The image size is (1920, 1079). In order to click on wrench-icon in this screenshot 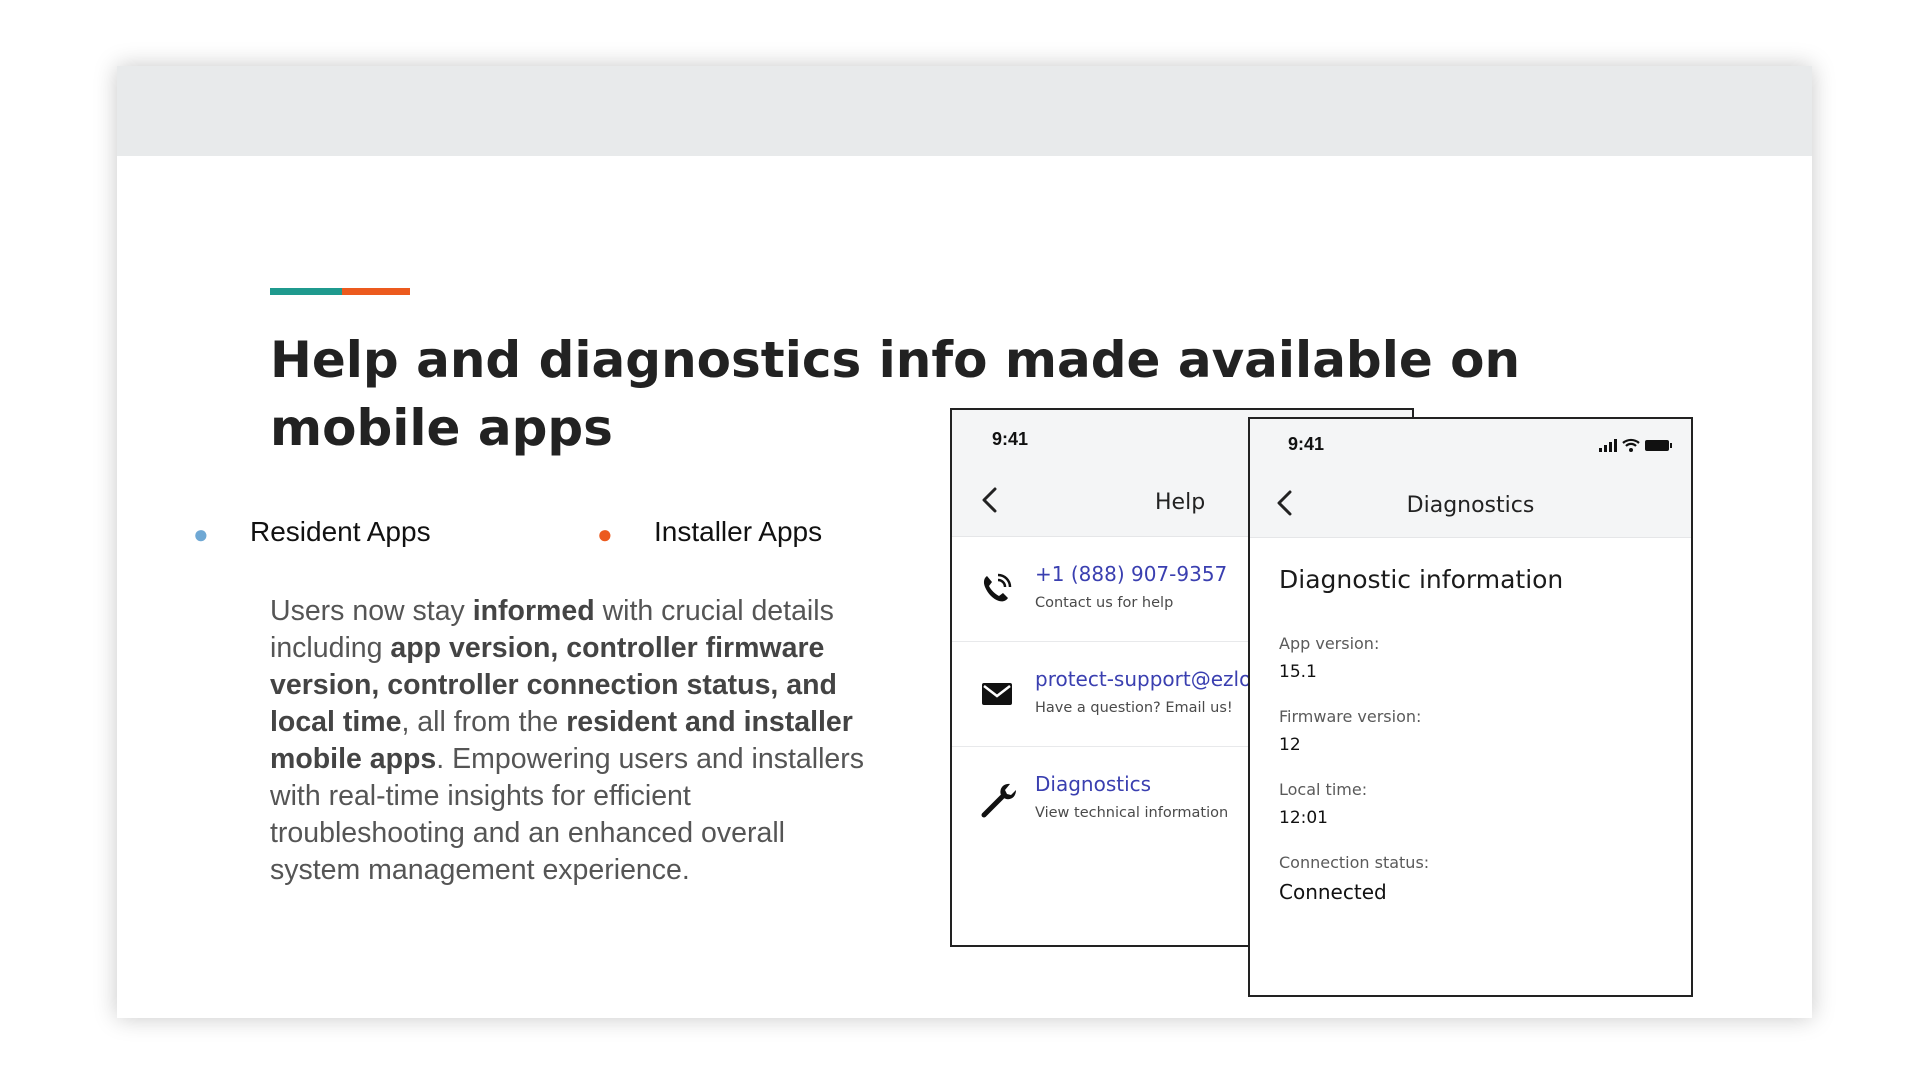, I will do `click(997, 798)`.